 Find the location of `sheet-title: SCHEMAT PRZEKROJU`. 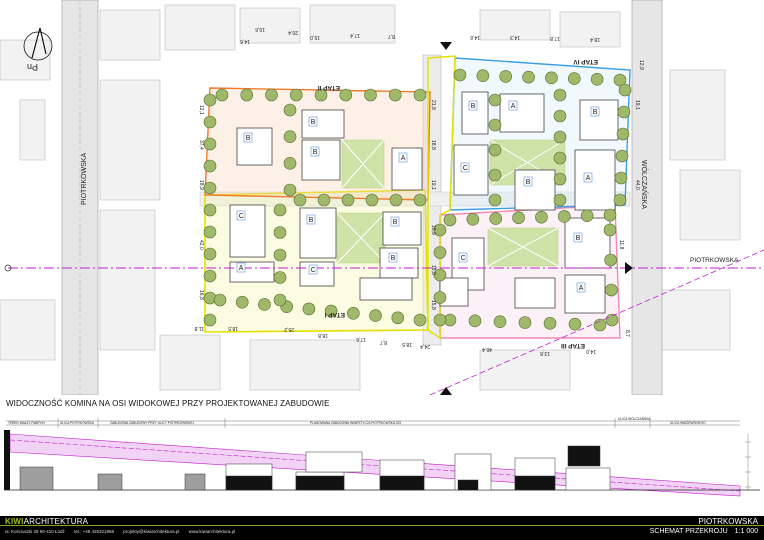

sheet-title: SCHEMAT PRZEKROJU is located at coordinates (688, 531).